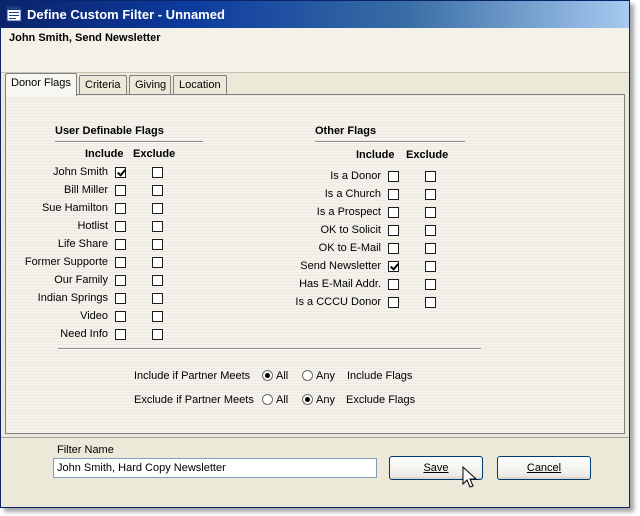  What do you see at coordinates (109, 131) in the screenshot?
I see `user-flags-title: User Definable Flags` at bounding box center [109, 131].